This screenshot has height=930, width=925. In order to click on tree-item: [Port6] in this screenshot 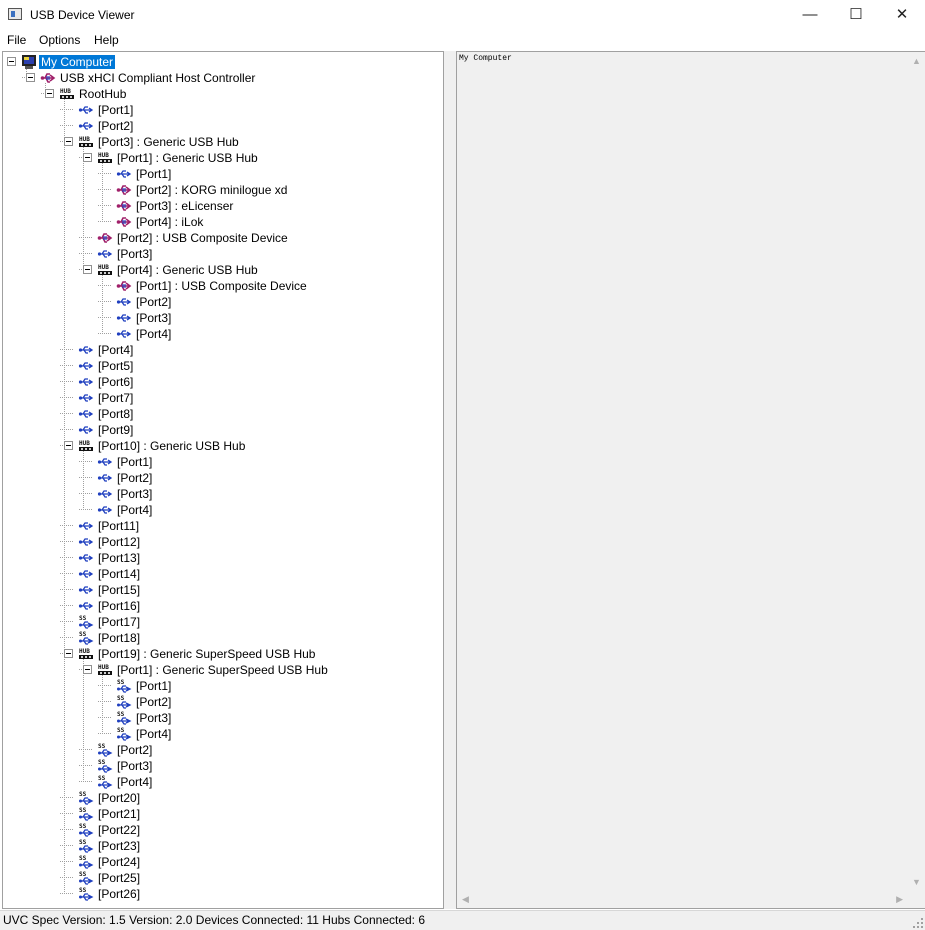, I will do `click(223, 382)`.